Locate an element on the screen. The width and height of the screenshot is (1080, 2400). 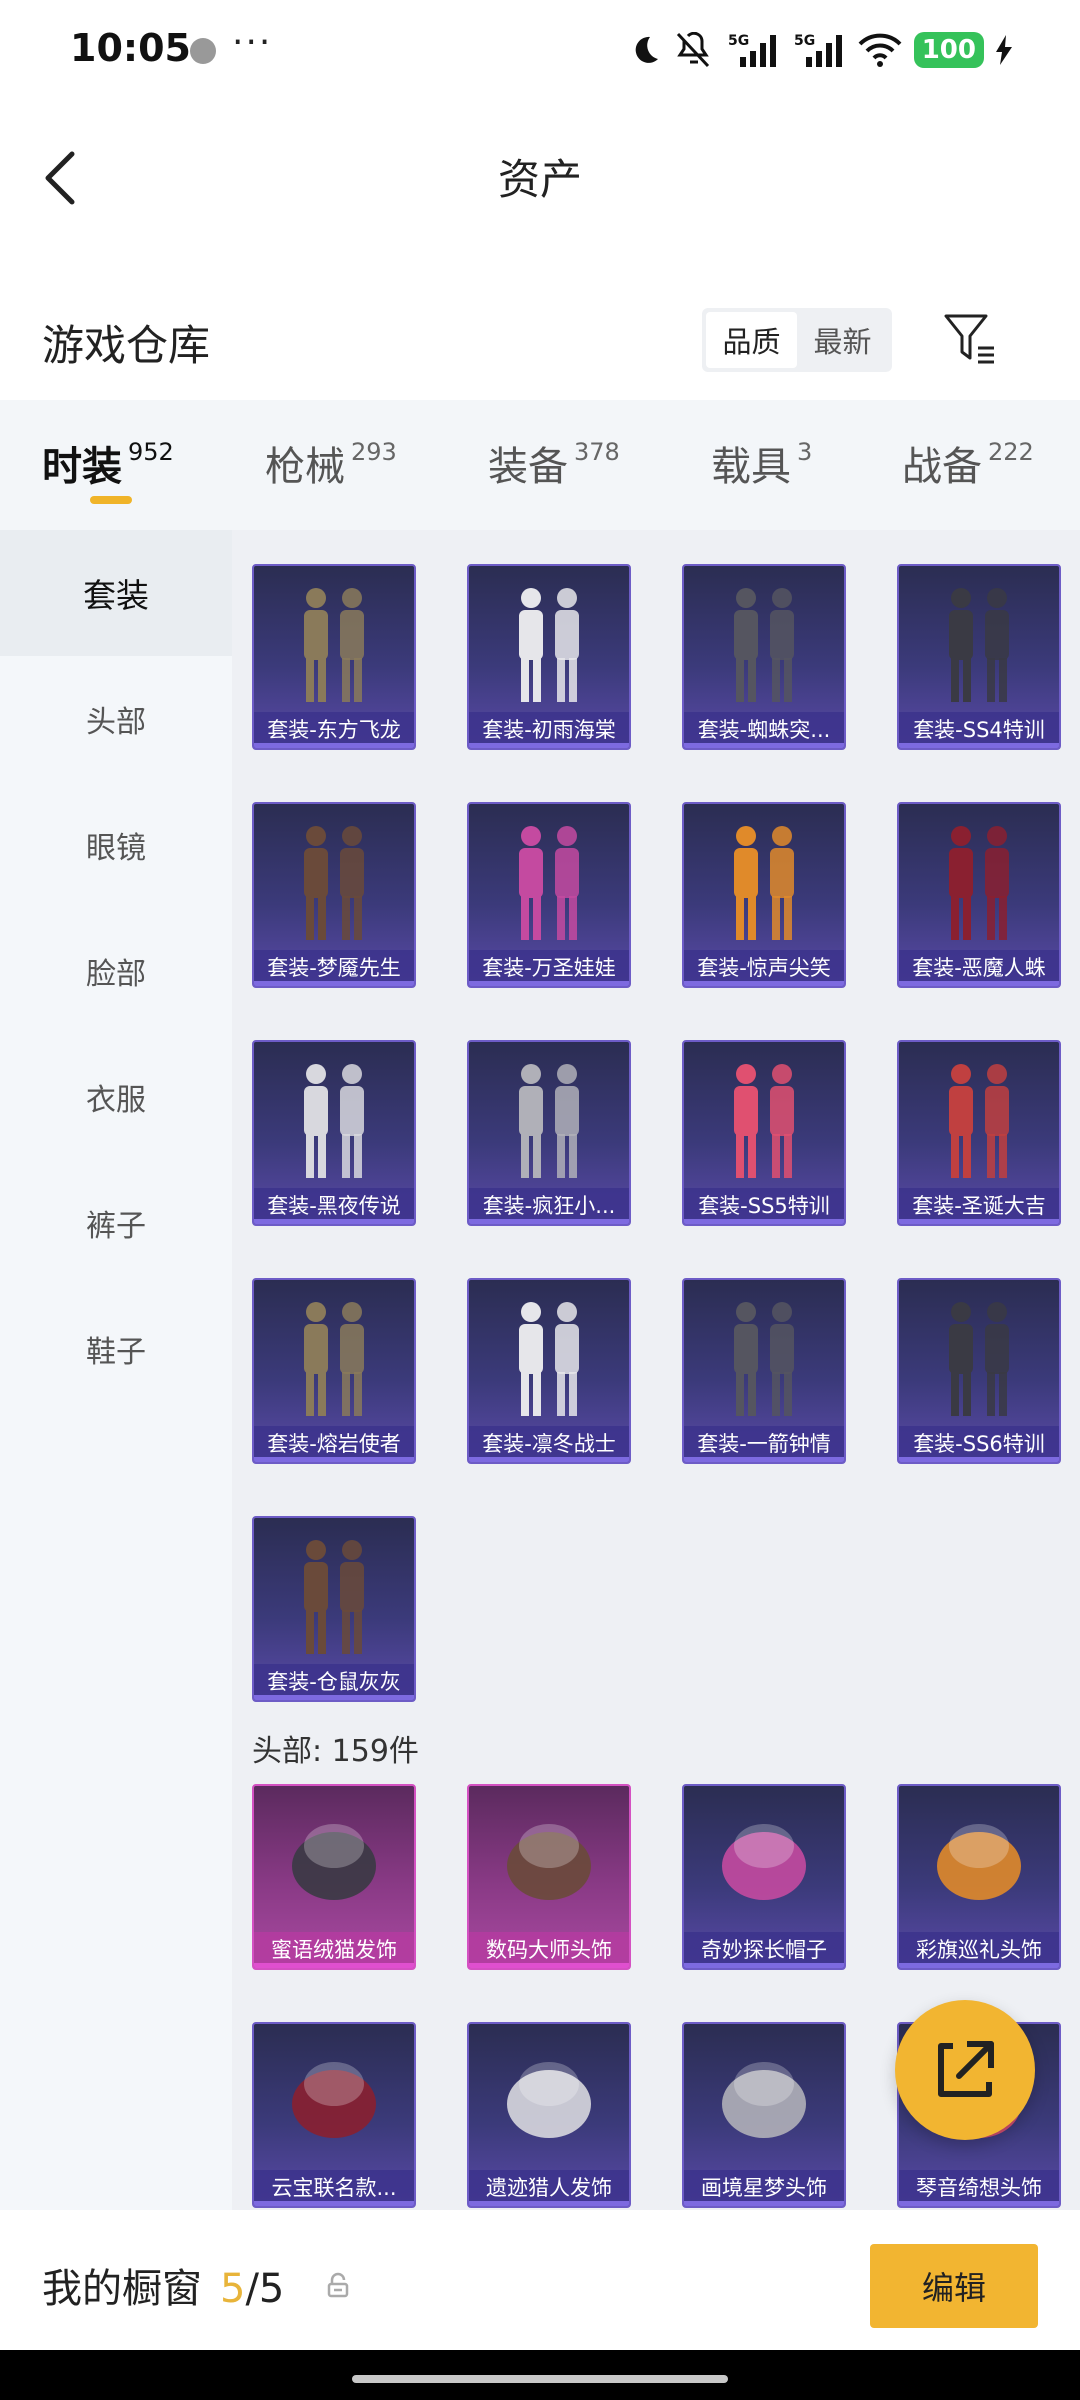
outfit-card: 套装-SS5特训 is located at coordinates (764, 1133).